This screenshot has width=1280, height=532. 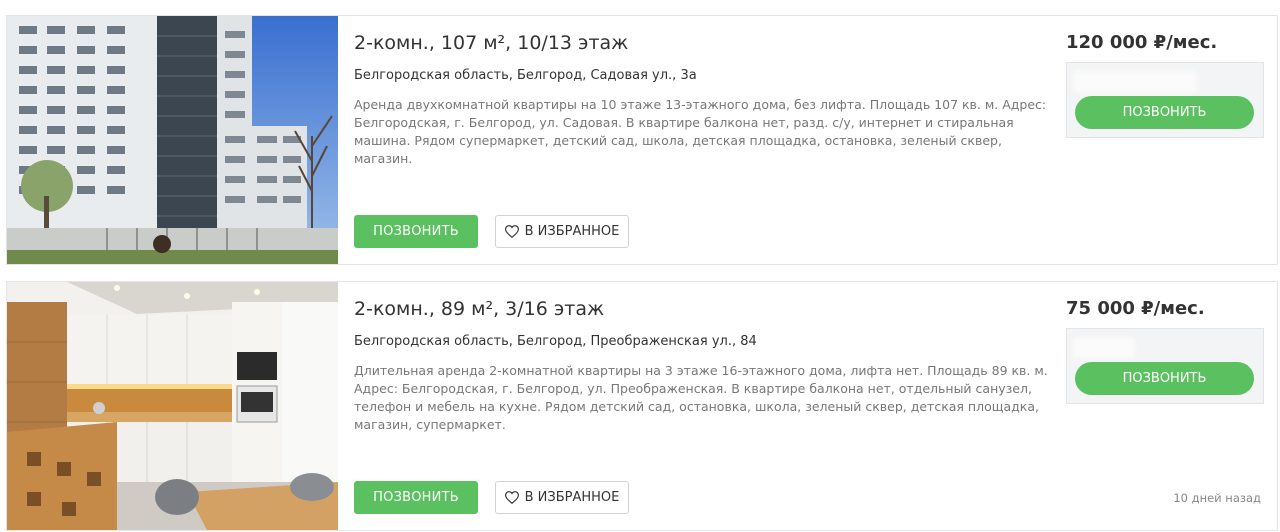 I want to click on listing-price: 120 000 ₽/мес., so click(x=1142, y=42).